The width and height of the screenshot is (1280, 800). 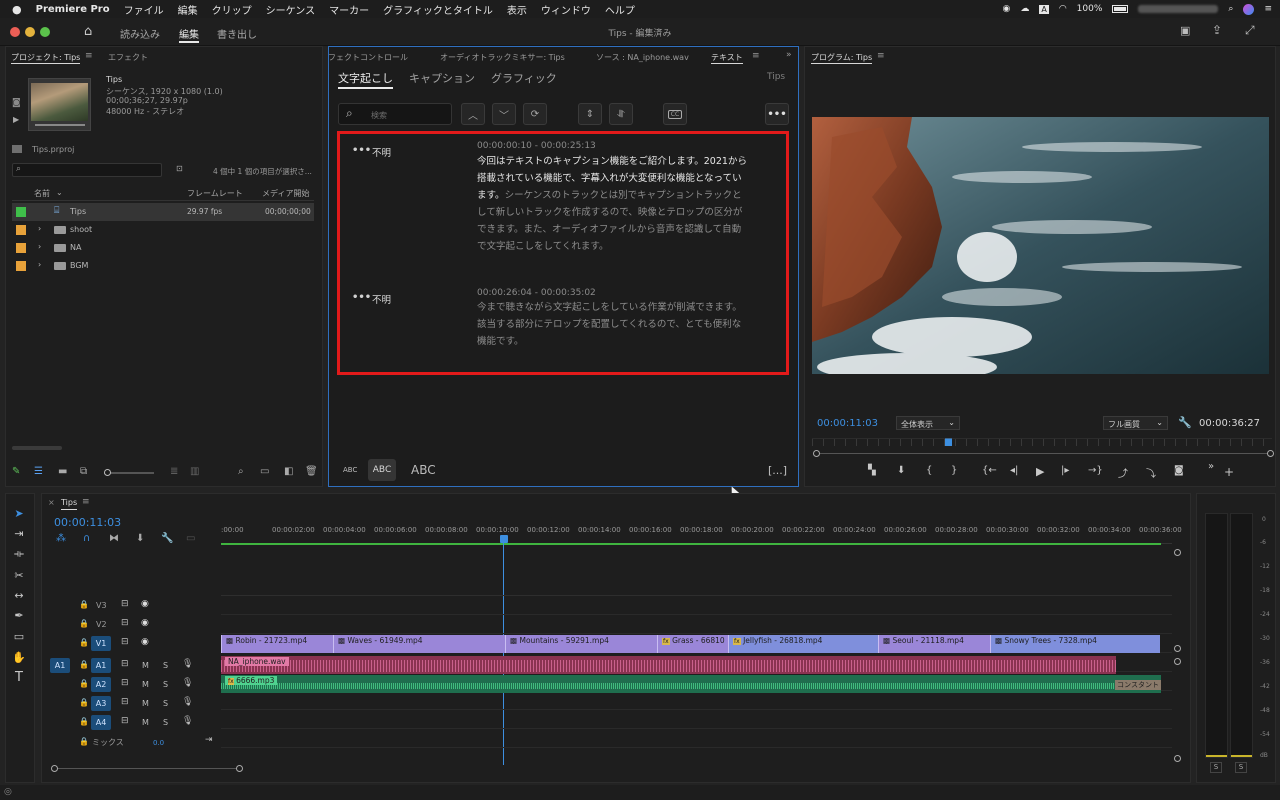 What do you see at coordinates (442, 78) in the screenshot?
I see `subtab-captions: キャプション` at bounding box center [442, 78].